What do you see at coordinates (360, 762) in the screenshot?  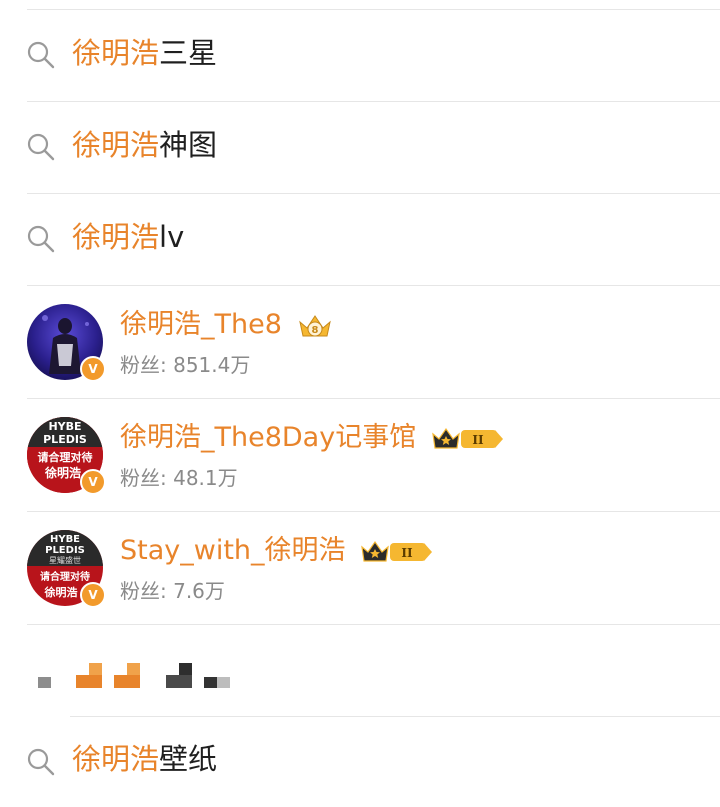 I see `suggestion-item: 徐明浩壁纸` at bounding box center [360, 762].